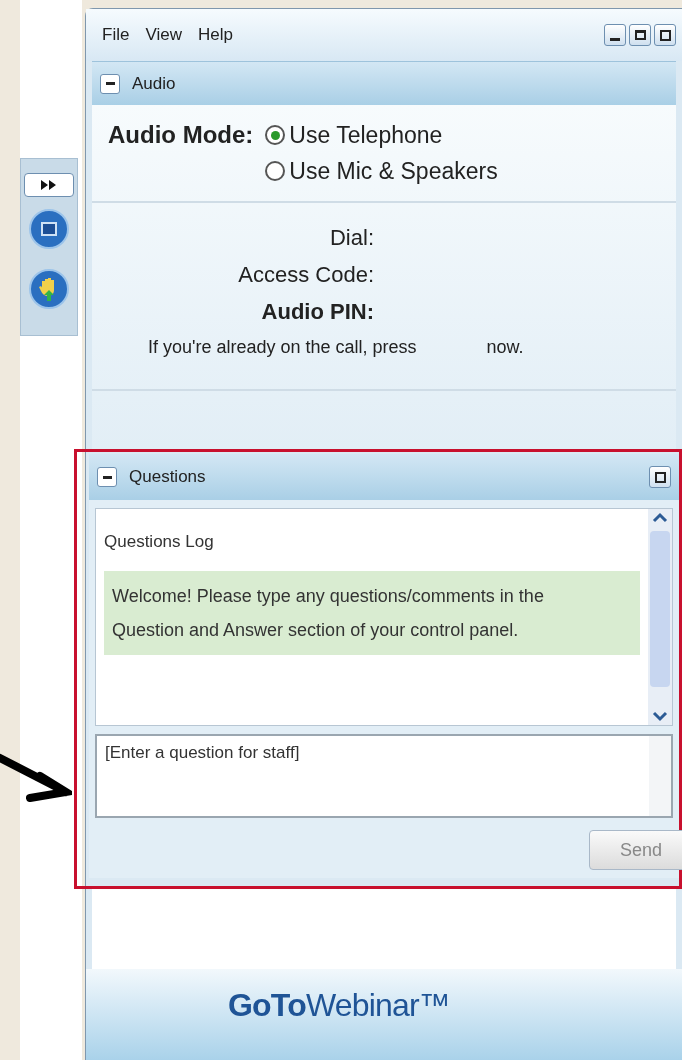 This screenshot has height=1060, width=682. Describe the element at coordinates (660, 609) in the screenshot. I see `scroll-thumb` at that location.